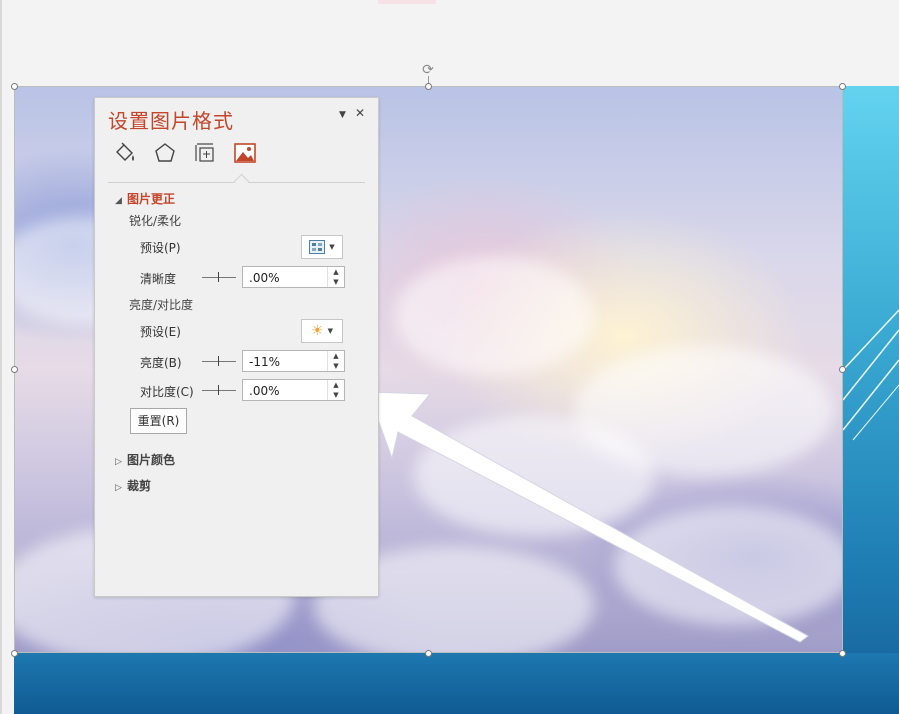  What do you see at coordinates (219, 361) in the screenshot?
I see `brightness-slider` at bounding box center [219, 361].